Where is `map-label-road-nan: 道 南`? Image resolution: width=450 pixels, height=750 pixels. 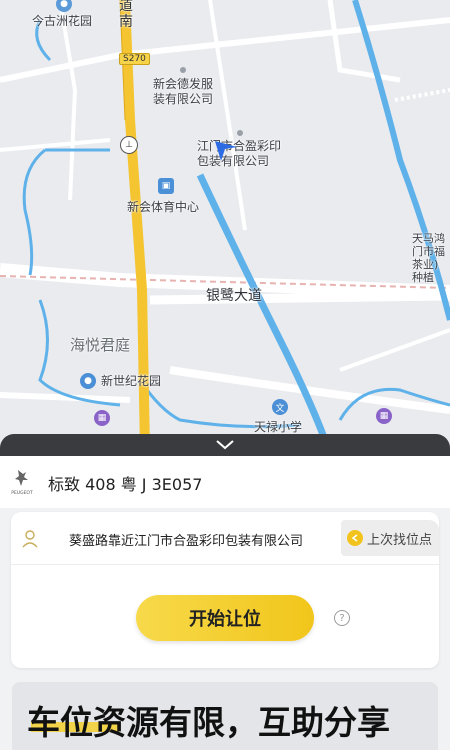 map-label-road-nan: 道 南 is located at coordinates (126, 15).